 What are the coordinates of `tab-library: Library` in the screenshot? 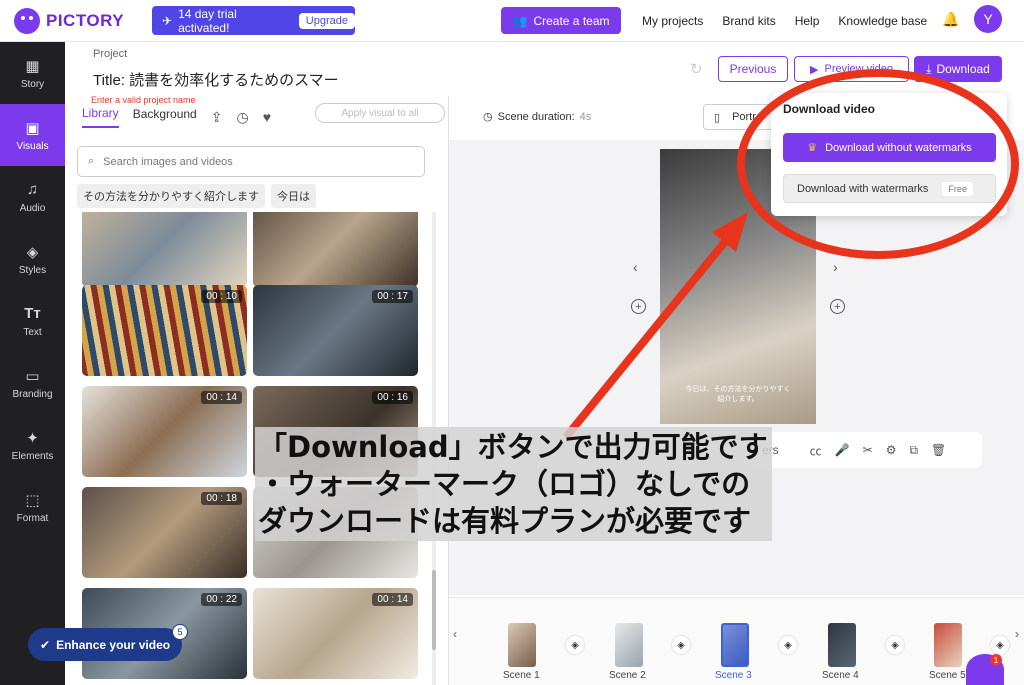 It's located at (100, 117).